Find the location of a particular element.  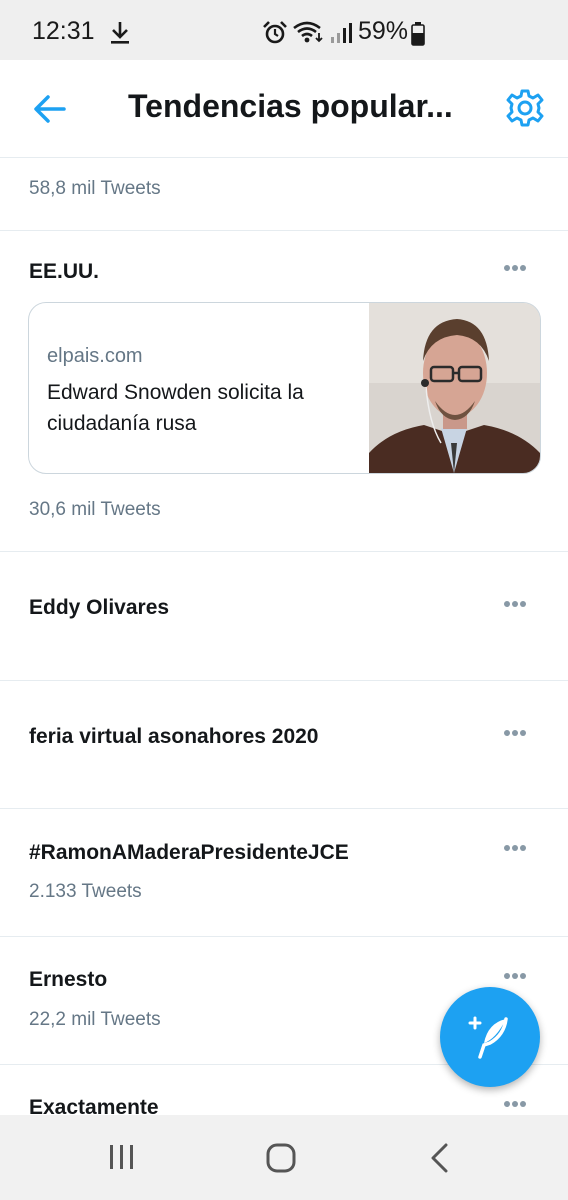

battery-percent: 59% is located at coordinates (383, 31).